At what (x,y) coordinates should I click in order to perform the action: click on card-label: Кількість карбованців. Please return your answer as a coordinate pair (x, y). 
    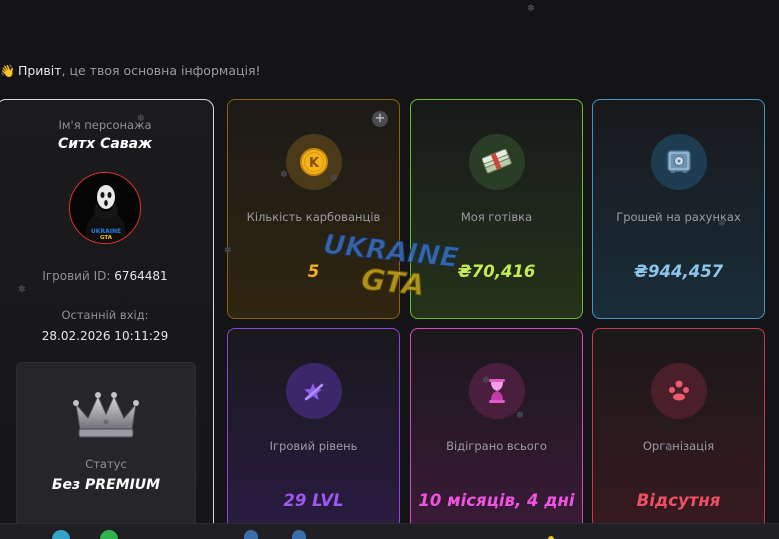
    Looking at the image, I should click on (313, 217).